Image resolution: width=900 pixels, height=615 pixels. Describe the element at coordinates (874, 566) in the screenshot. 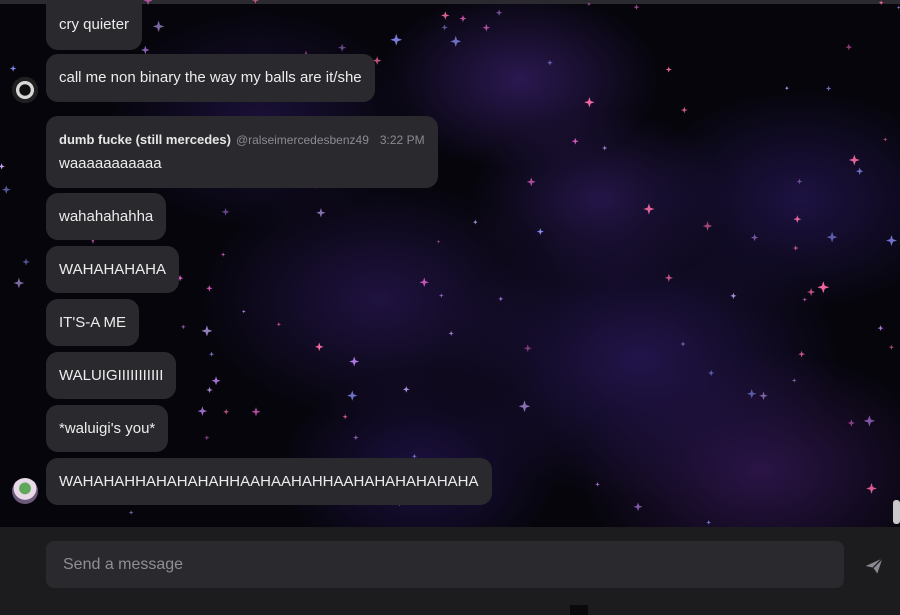

I see `send-icon` at that location.